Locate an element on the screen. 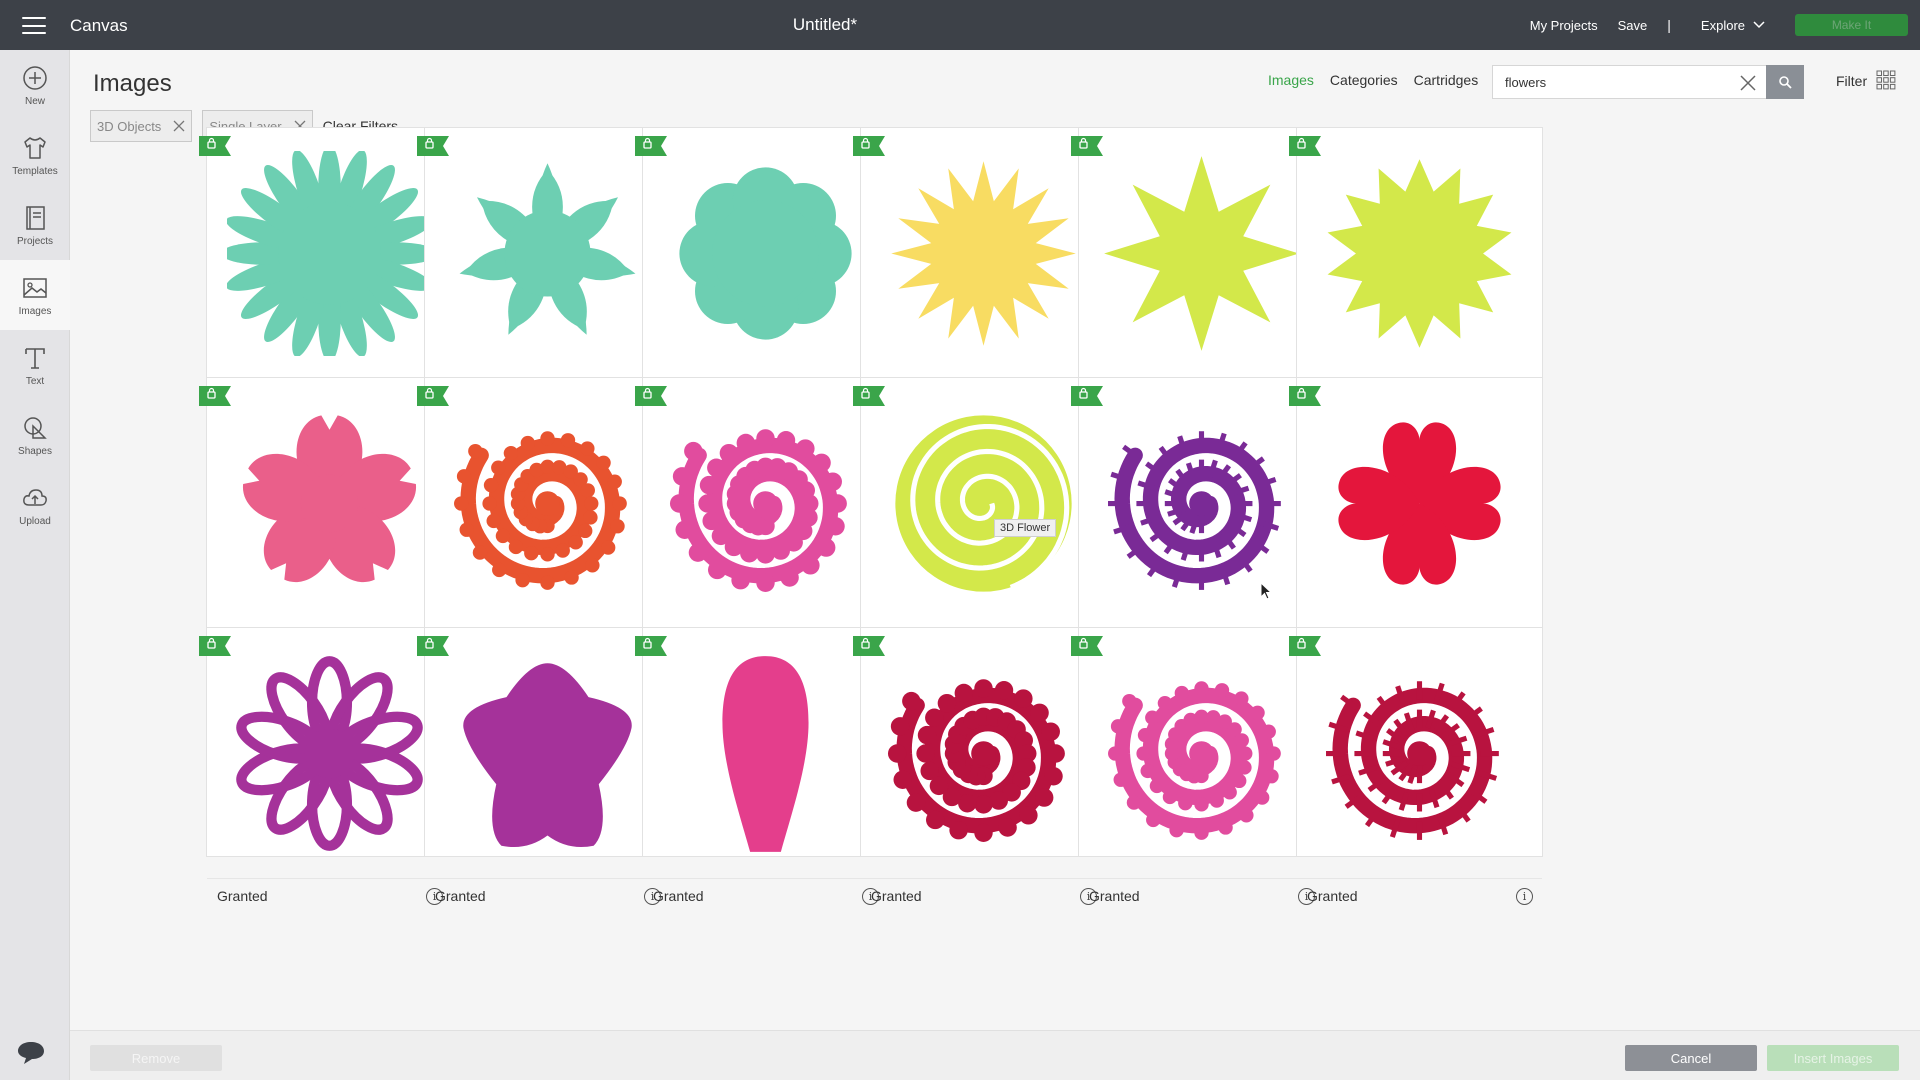 This screenshot has height=1080, width=1920. info-icon: i is located at coordinates (1524, 896).